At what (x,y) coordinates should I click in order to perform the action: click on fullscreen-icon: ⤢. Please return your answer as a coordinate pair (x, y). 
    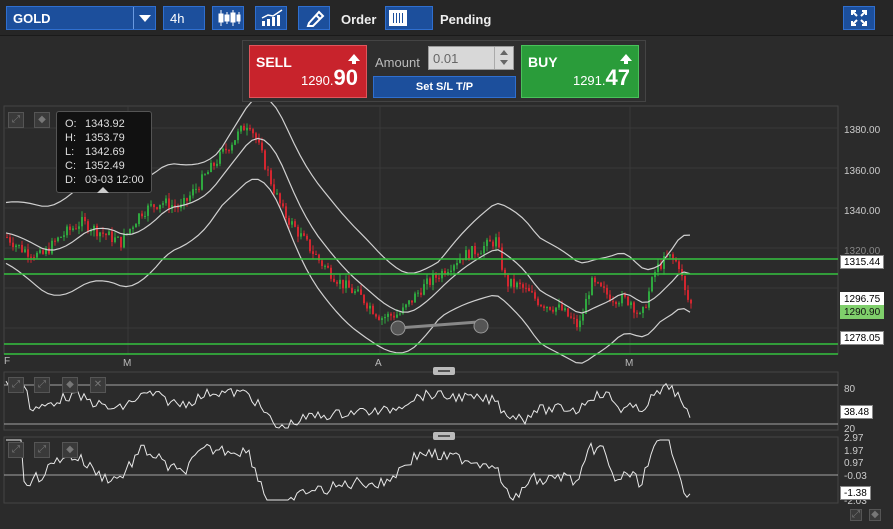
    Looking at the image, I should click on (856, 515).